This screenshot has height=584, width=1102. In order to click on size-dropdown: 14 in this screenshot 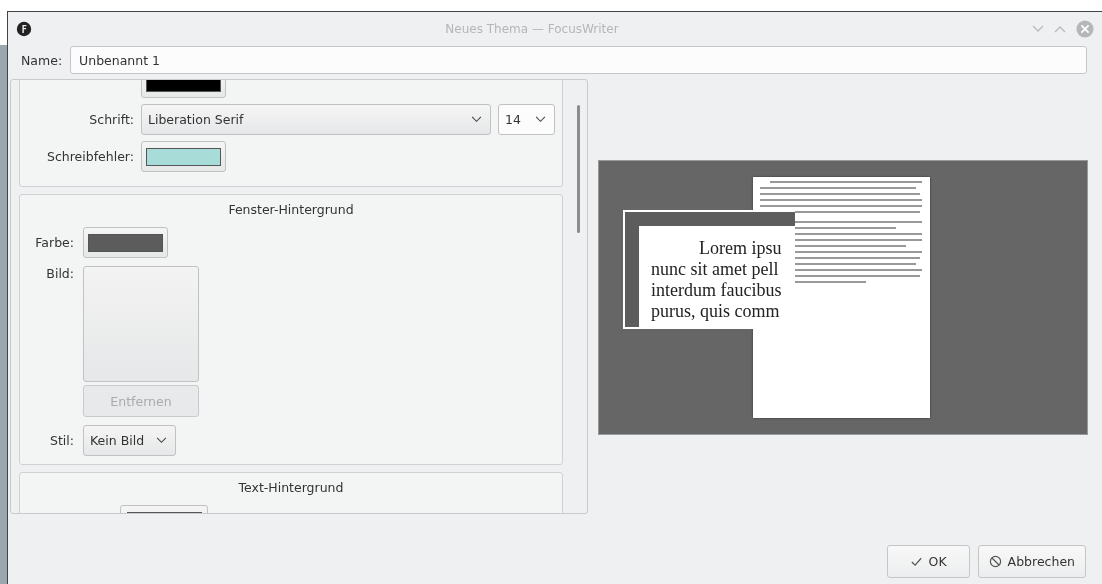, I will do `click(526, 119)`.